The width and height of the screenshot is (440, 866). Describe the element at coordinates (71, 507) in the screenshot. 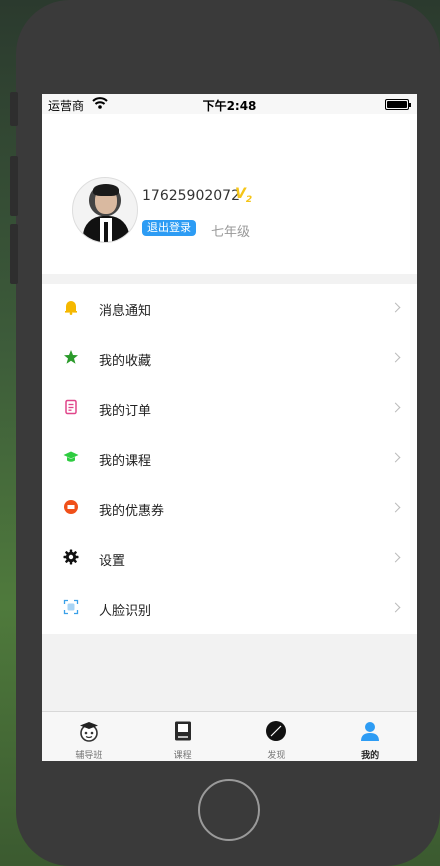

I see `coupon-icon` at that location.